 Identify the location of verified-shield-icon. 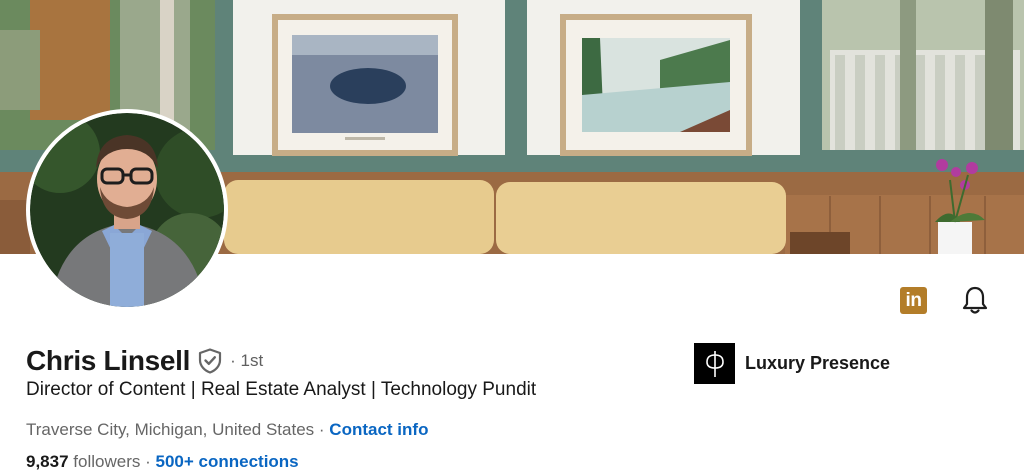
(210, 361).